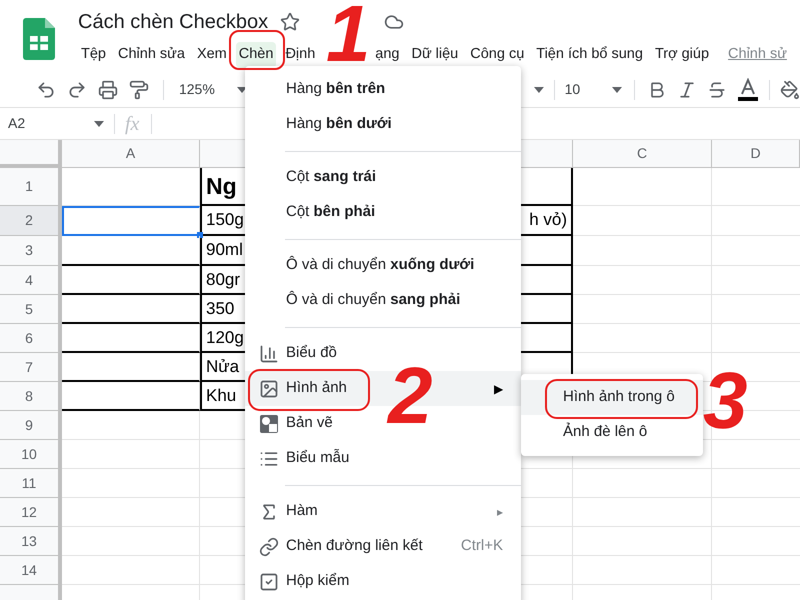 The width and height of the screenshot is (800, 600). What do you see at coordinates (54, 123) in the screenshot?
I see `cell-reference-box: A2` at bounding box center [54, 123].